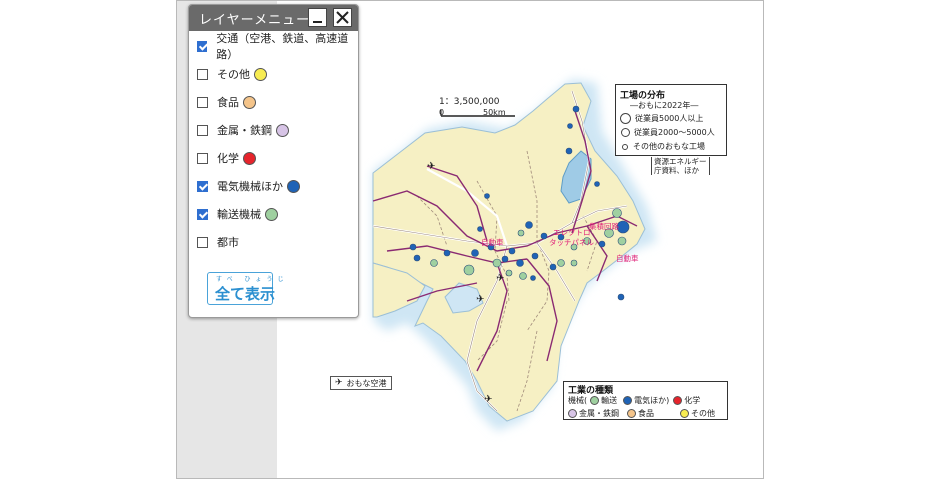 The image size is (940, 480). Describe the element at coordinates (252, 279) in the screenshot. I see `show-all-ruby: すべ ひょうじ` at that location.